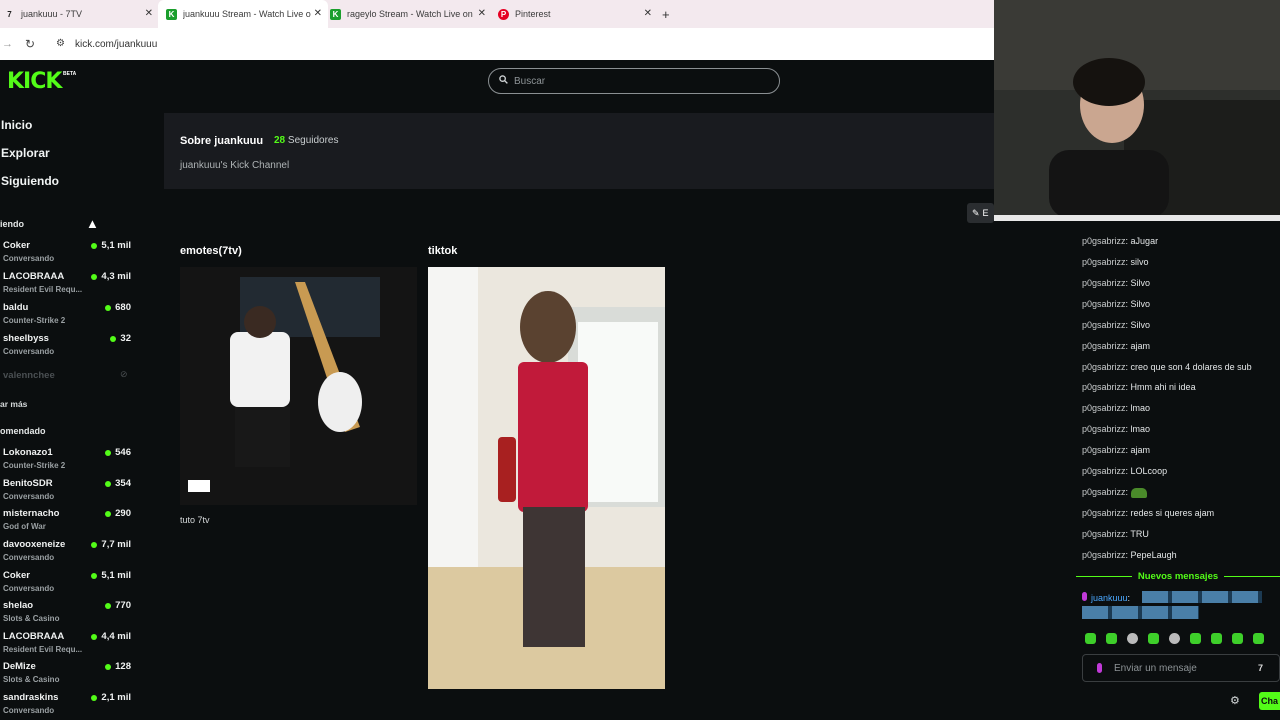 The image size is (1280, 720). What do you see at coordinates (30, 44) in the screenshot?
I see `reload-icon: ↻` at bounding box center [30, 44].